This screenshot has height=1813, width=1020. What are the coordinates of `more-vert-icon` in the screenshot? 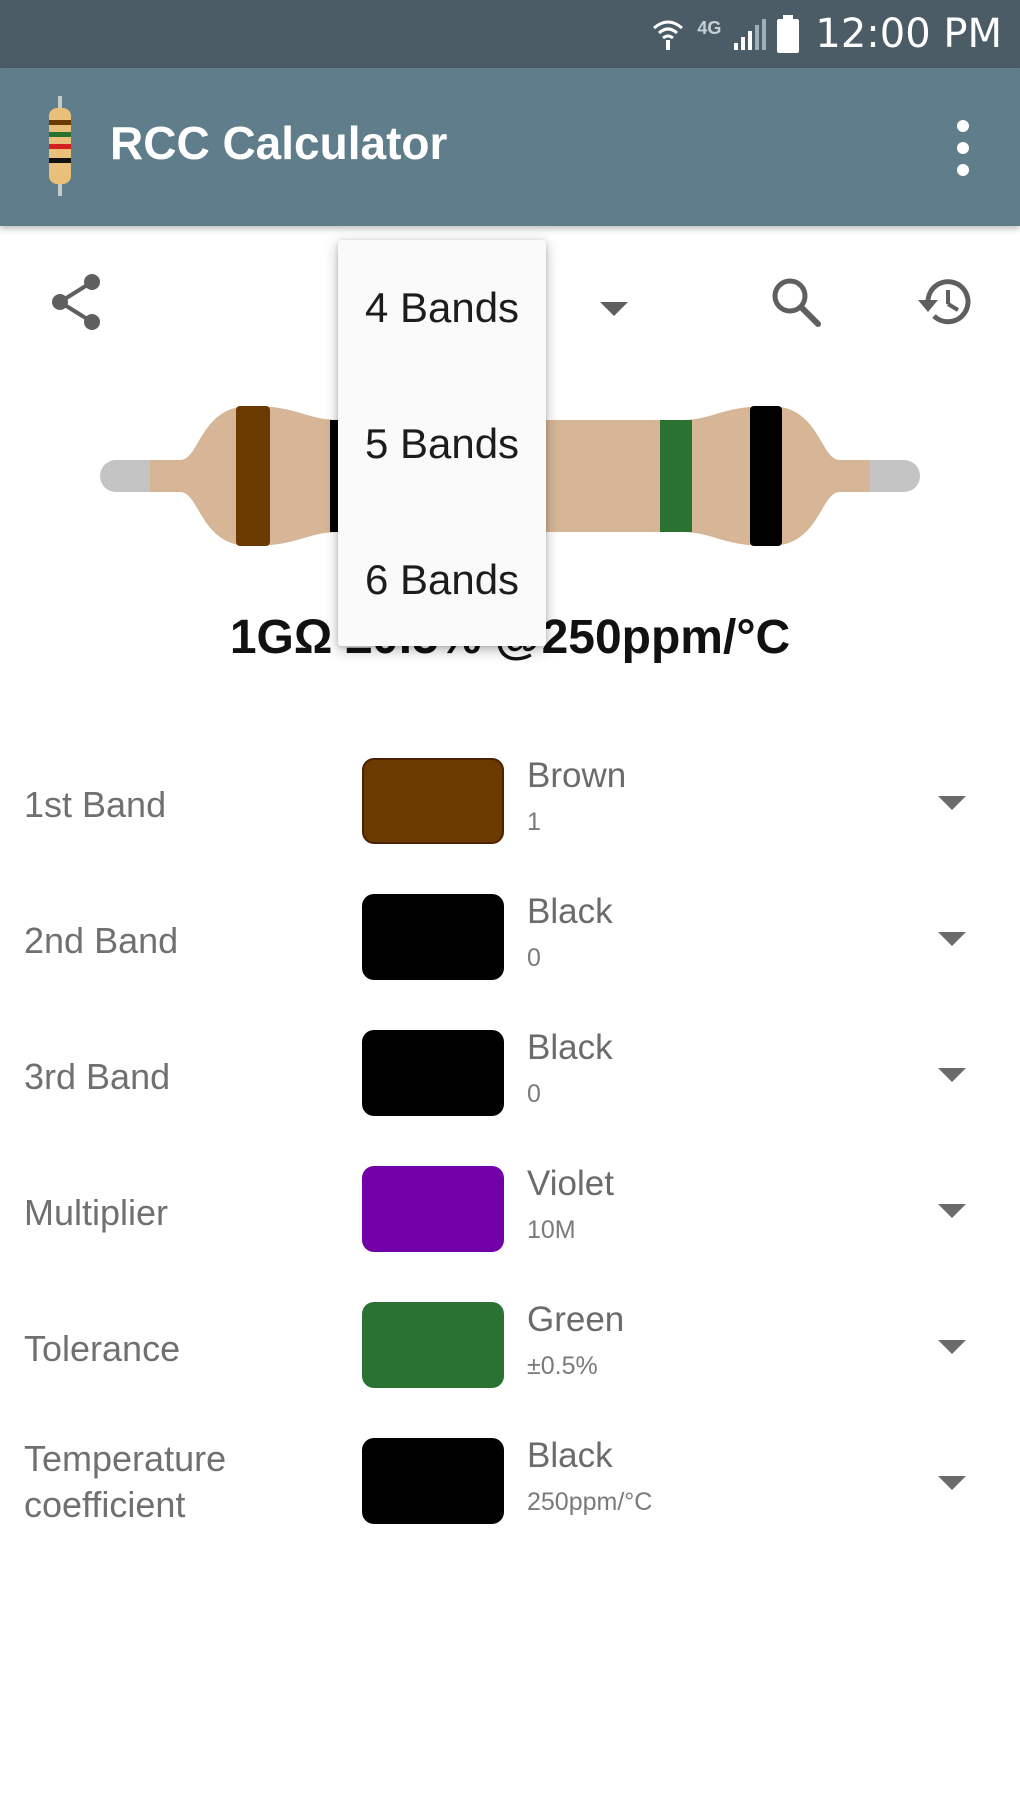 It's located at (963, 148).